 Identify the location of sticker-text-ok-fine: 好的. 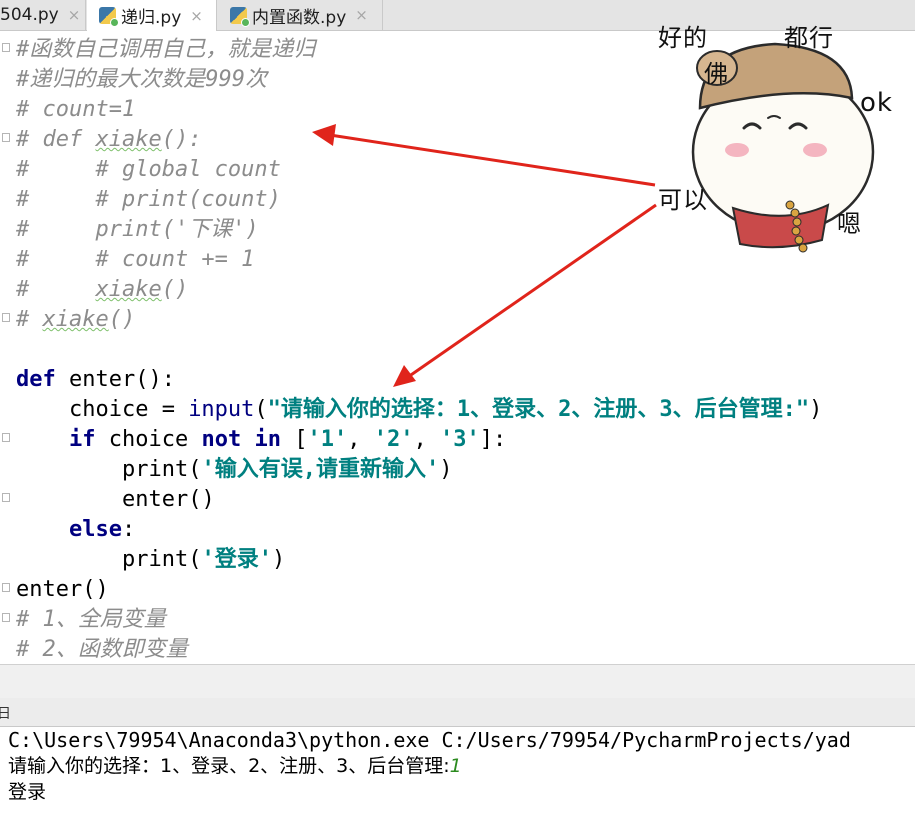
(683, 38).